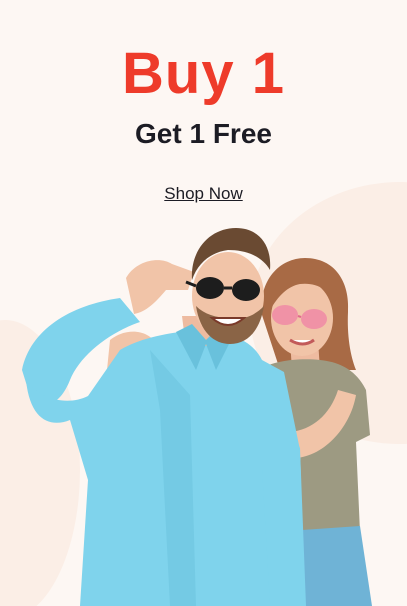 The image size is (407, 606). I want to click on promo-subheadline: Get 1 Free, so click(203, 133).